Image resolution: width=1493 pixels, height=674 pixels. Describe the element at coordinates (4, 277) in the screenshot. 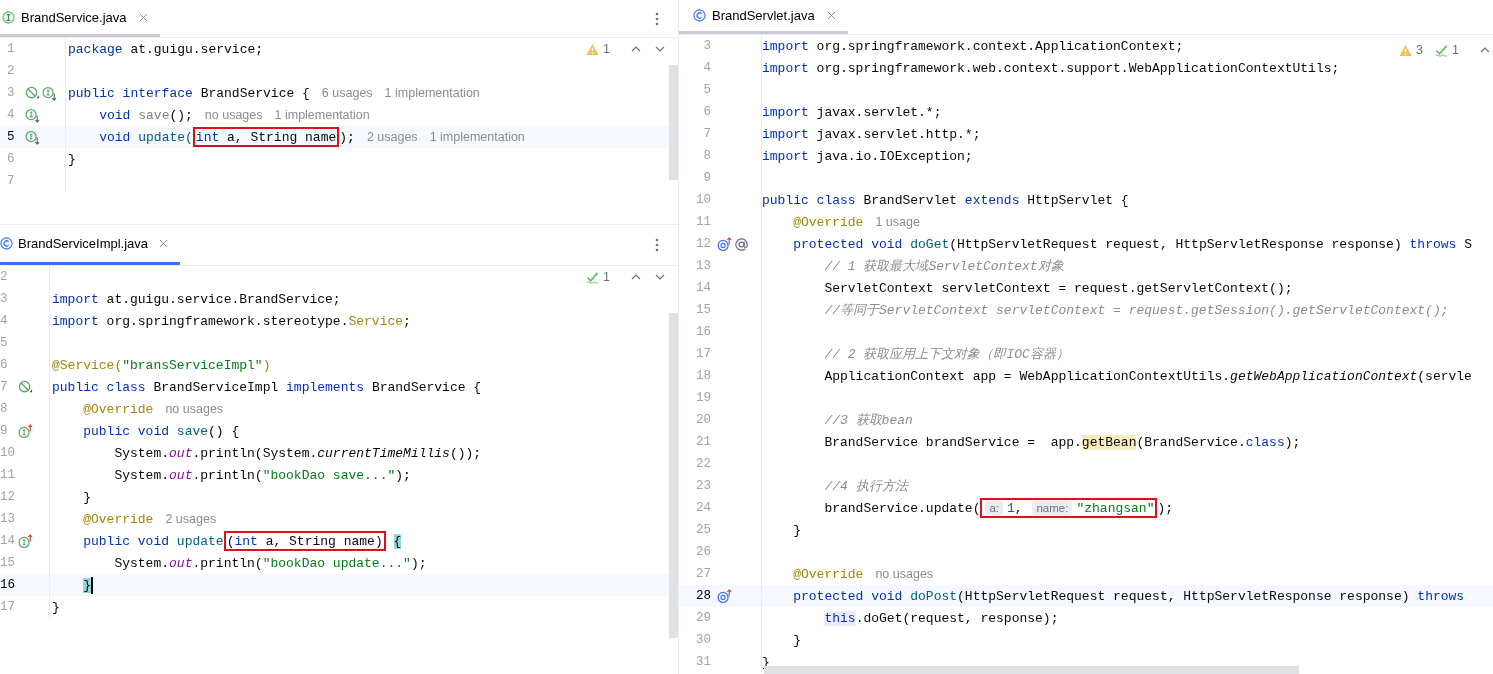

I see `line-number: 2` at that location.